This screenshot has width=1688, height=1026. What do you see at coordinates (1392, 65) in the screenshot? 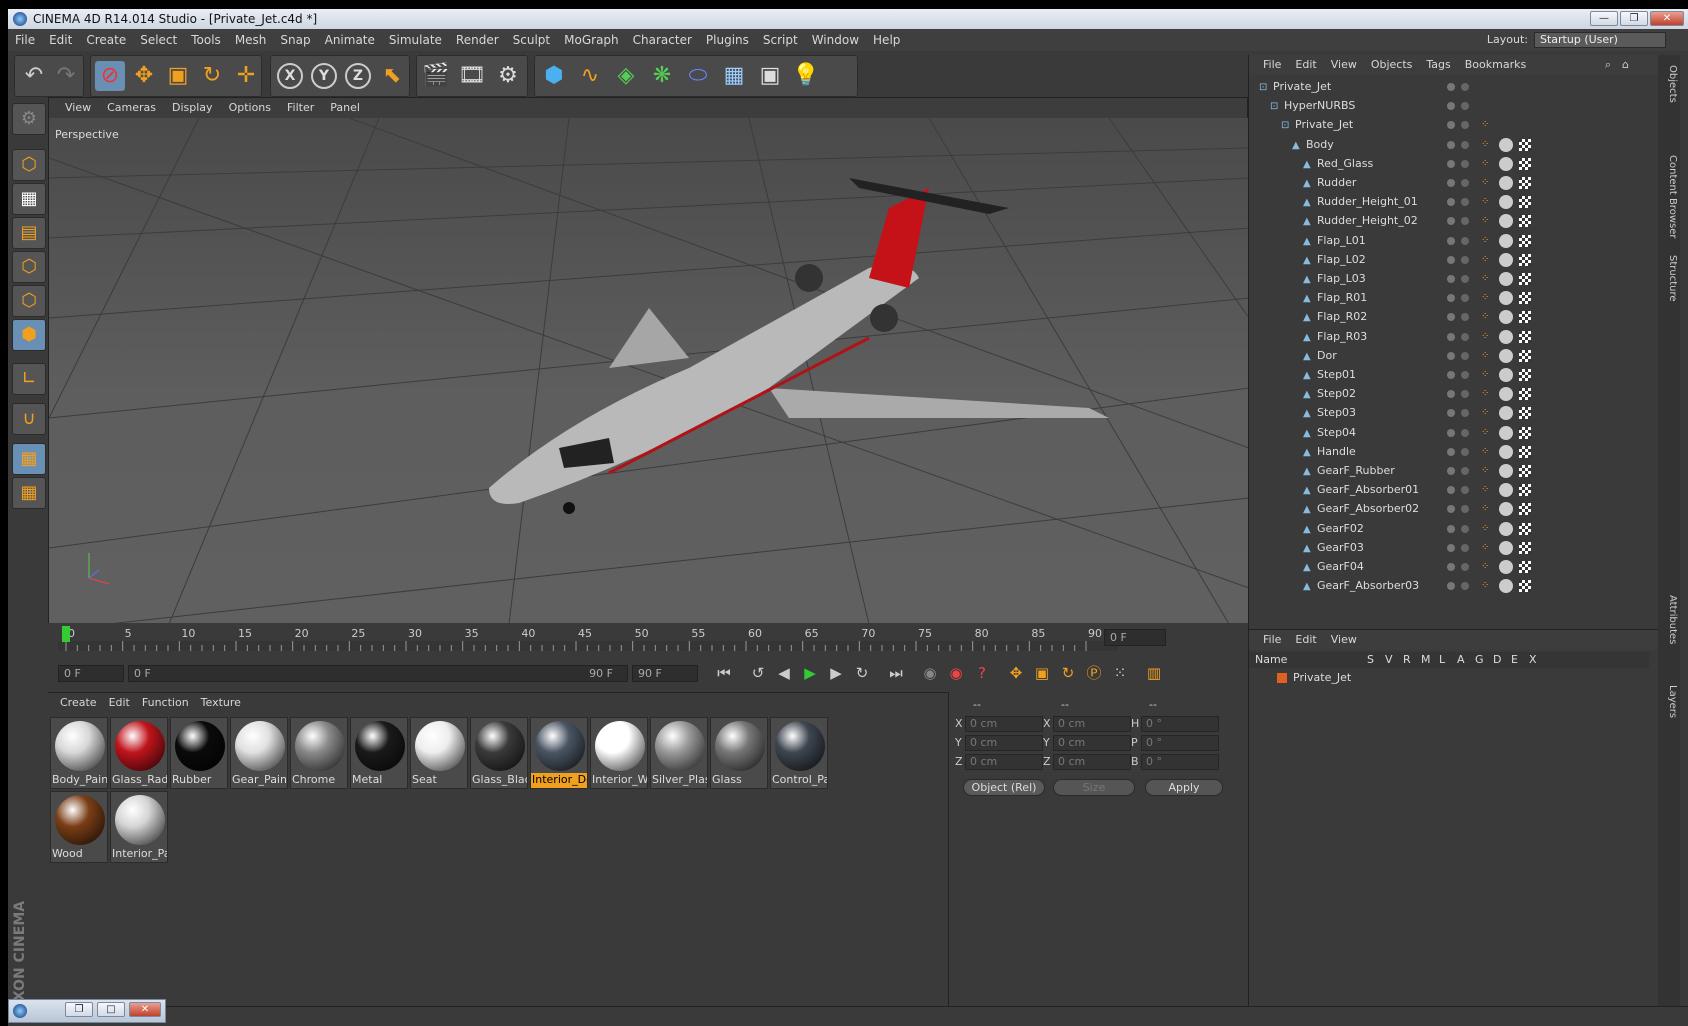
I see `object-menu-objects: Objects` at bounding box center [1392, 65].